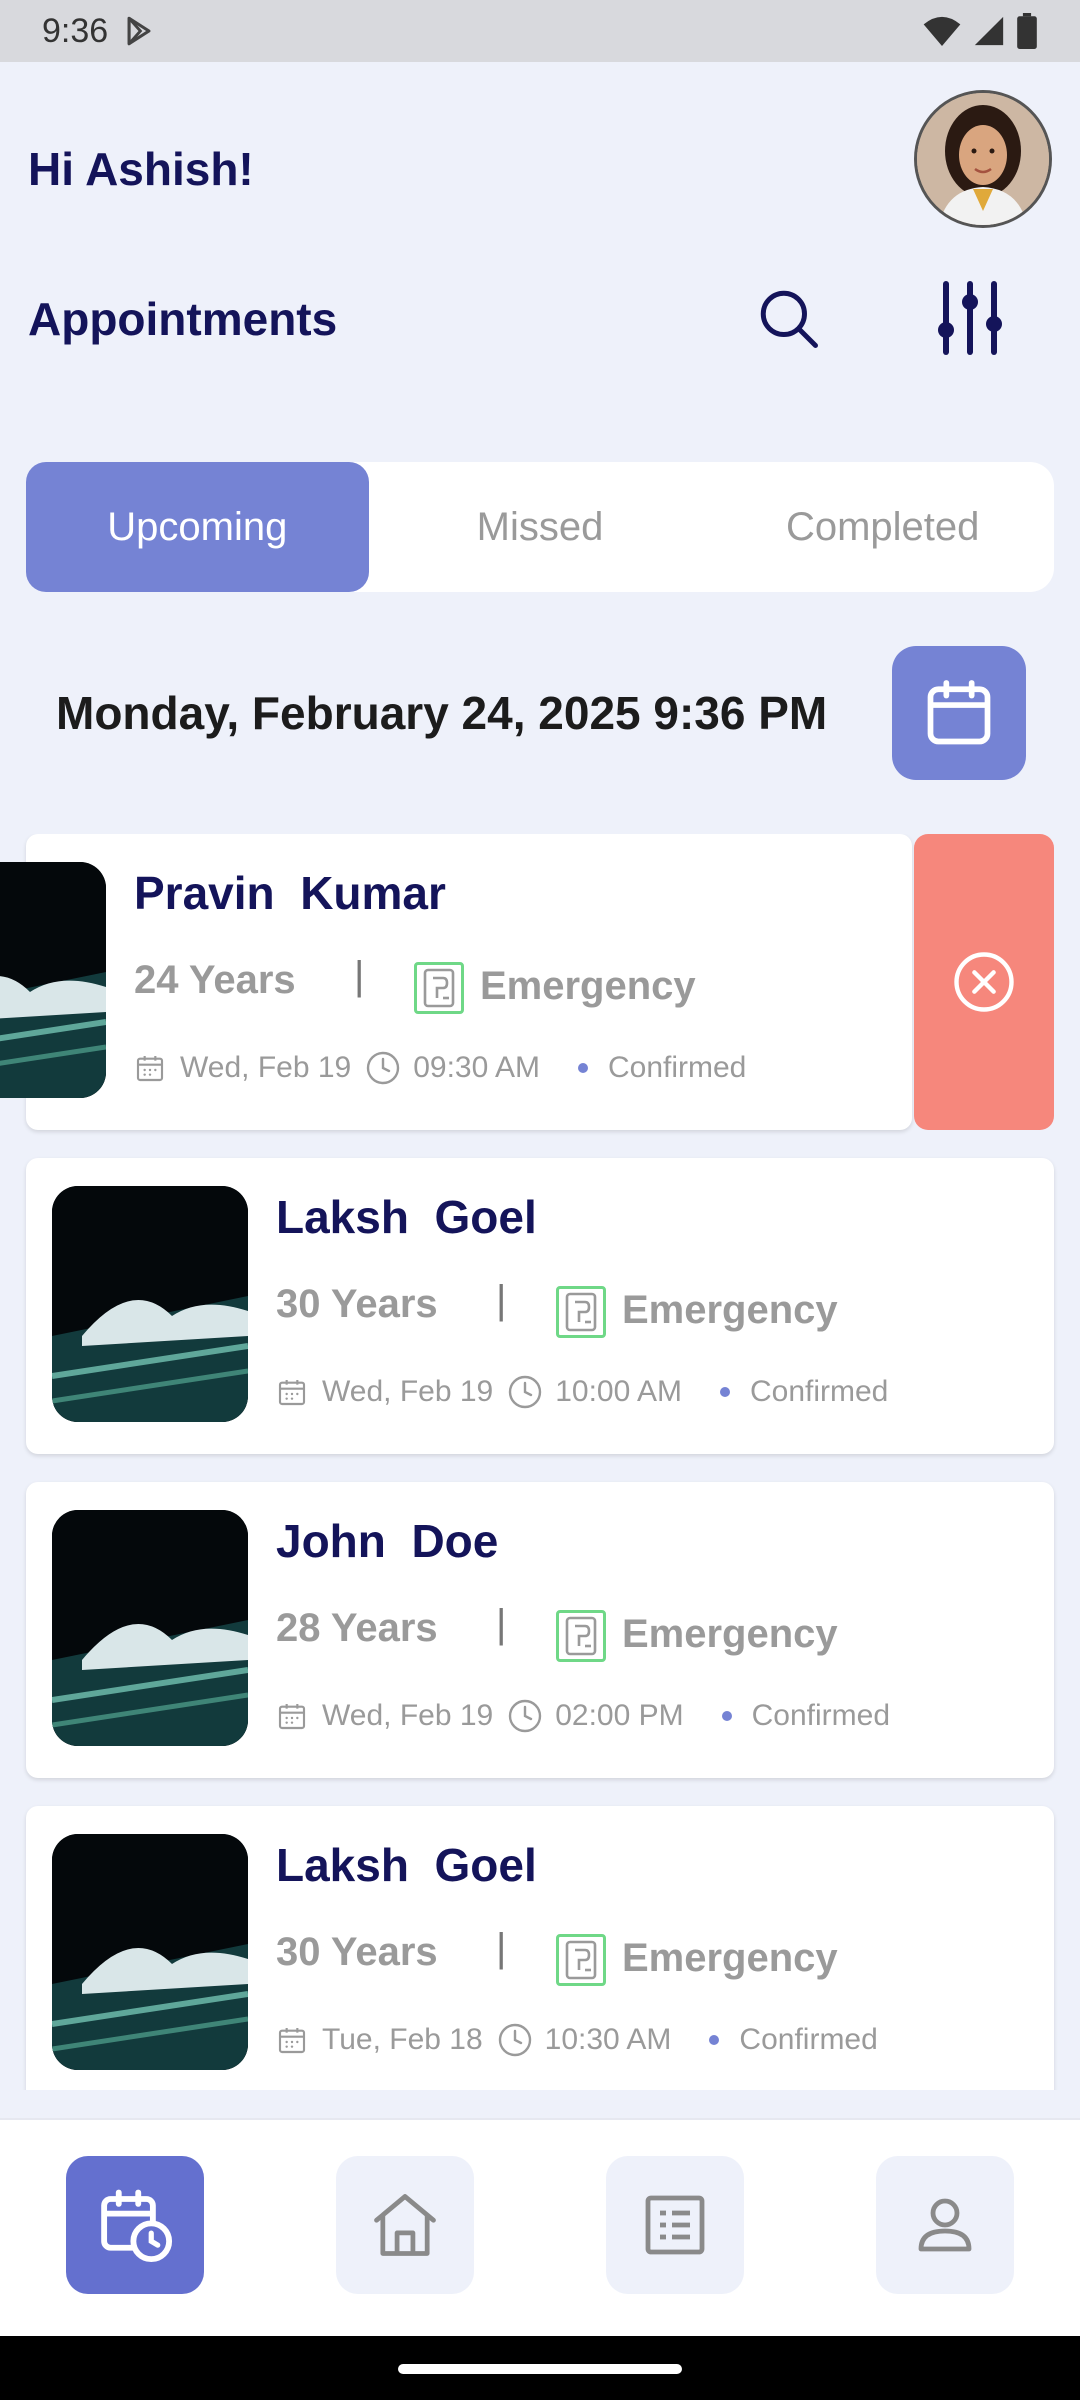 This screenshot has width=1080, height=2400. I want to click on appointment-date: Tue, Feb 18, so click(402, 2039).